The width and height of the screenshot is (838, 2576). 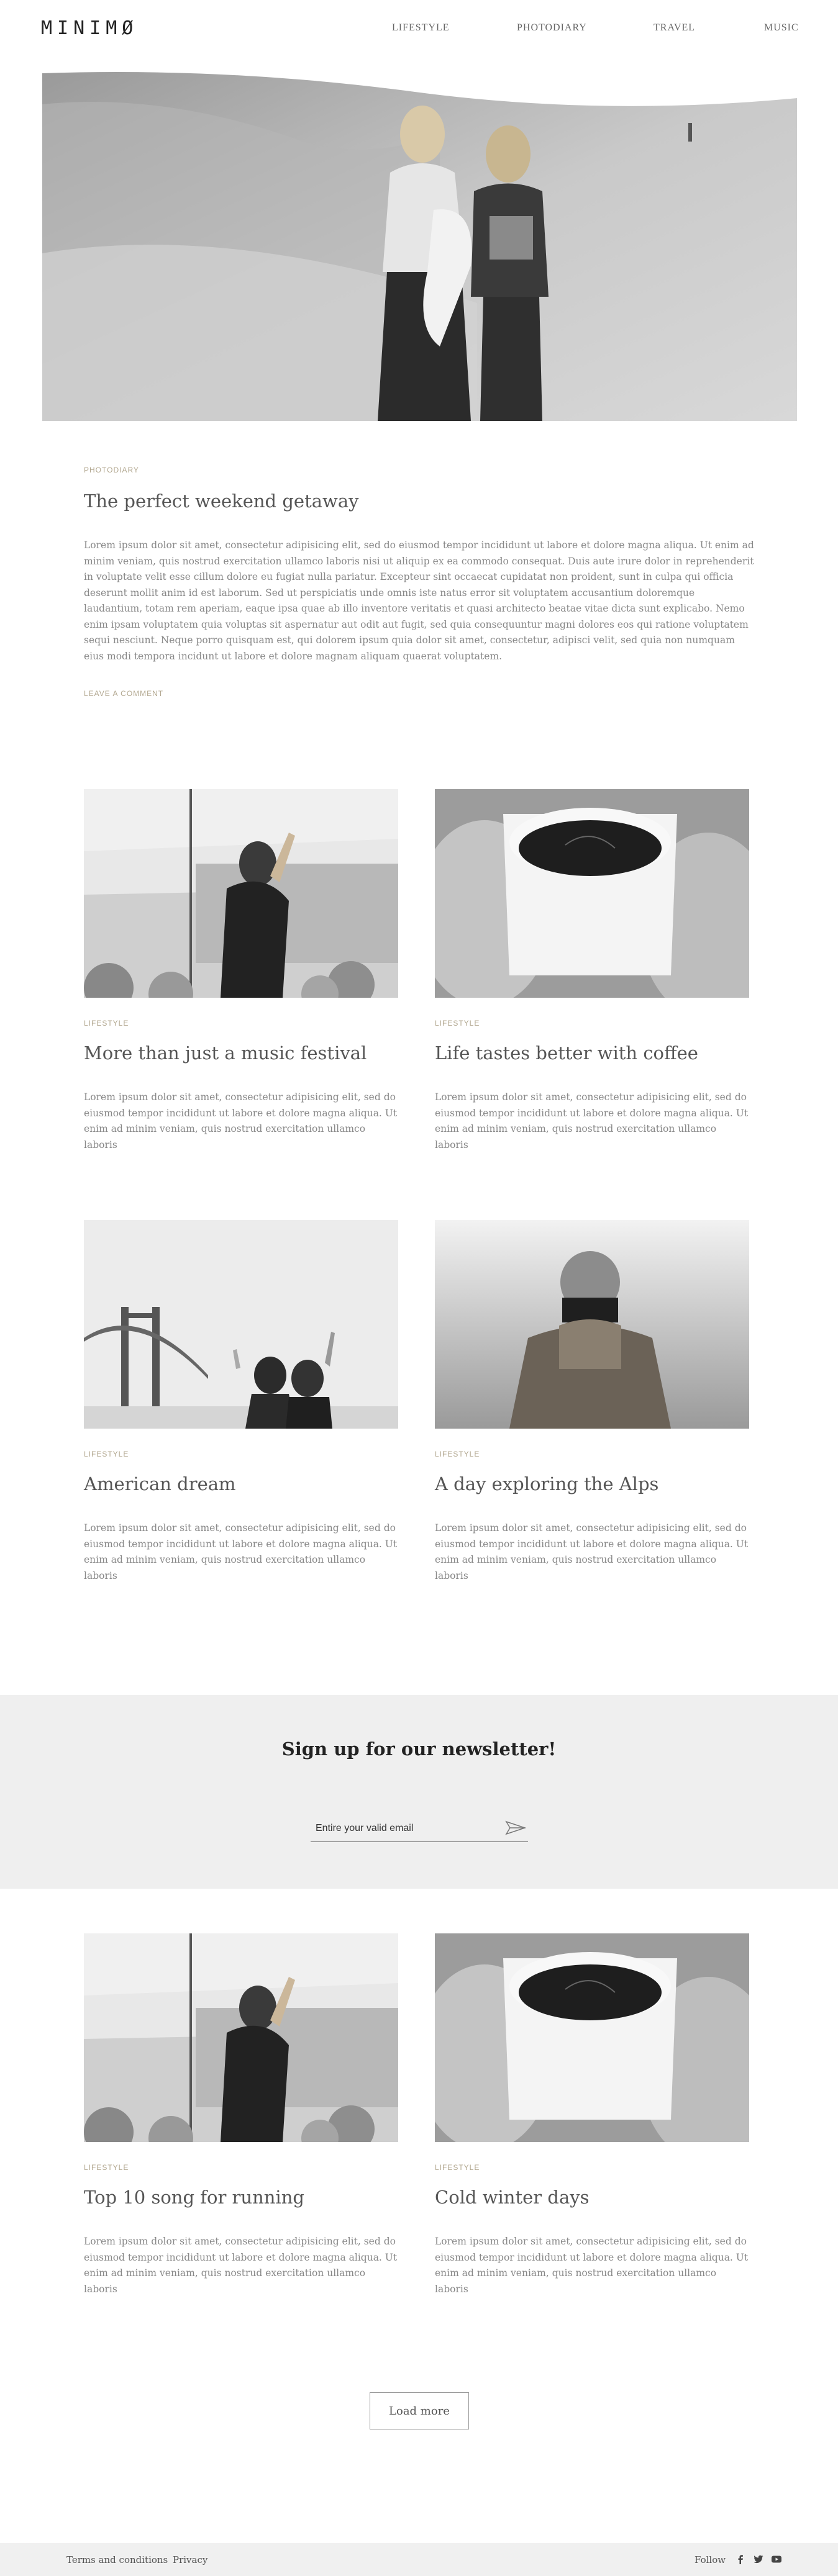 What do you see at coordinates (241, 2037) in the screenshot?
I see `post-image-running` at bounding box center [241, 2037].